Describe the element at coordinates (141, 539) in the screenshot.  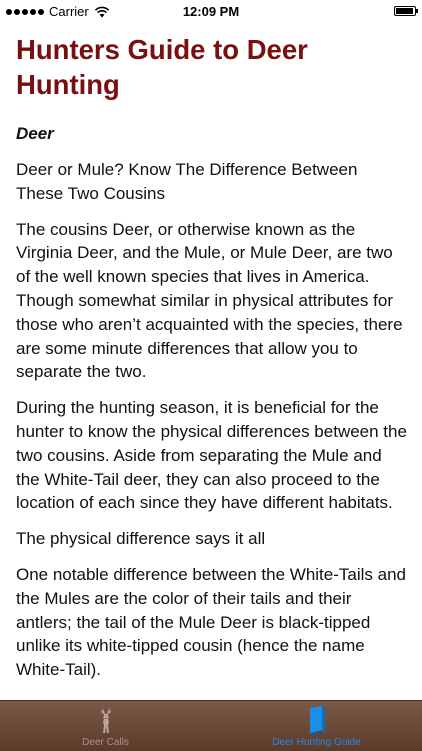
I see `paragraph-subheading: The physical difference says it all` at that location.